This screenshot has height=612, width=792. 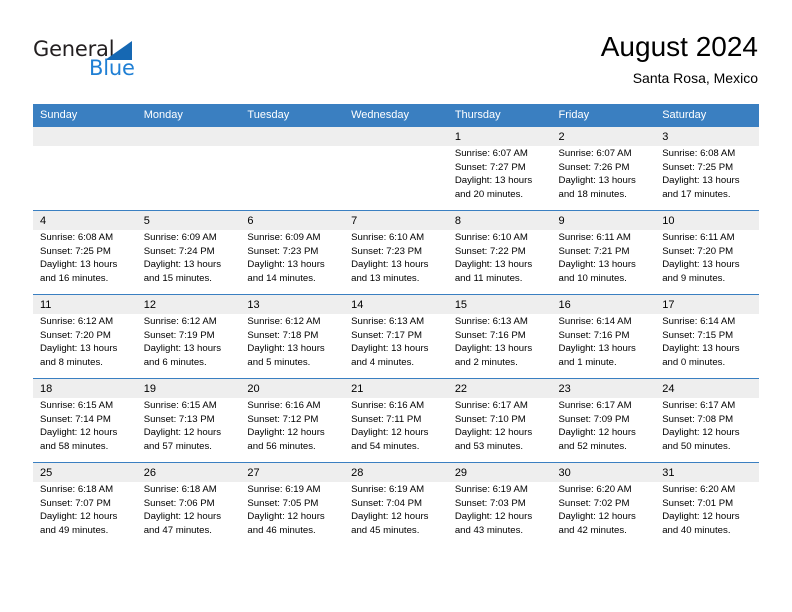 What do you see at coordinates (283, 419) in the screenshot?
I see `sunset-text: Sunset: 7:12 PM` at bounding box center [283, 419].